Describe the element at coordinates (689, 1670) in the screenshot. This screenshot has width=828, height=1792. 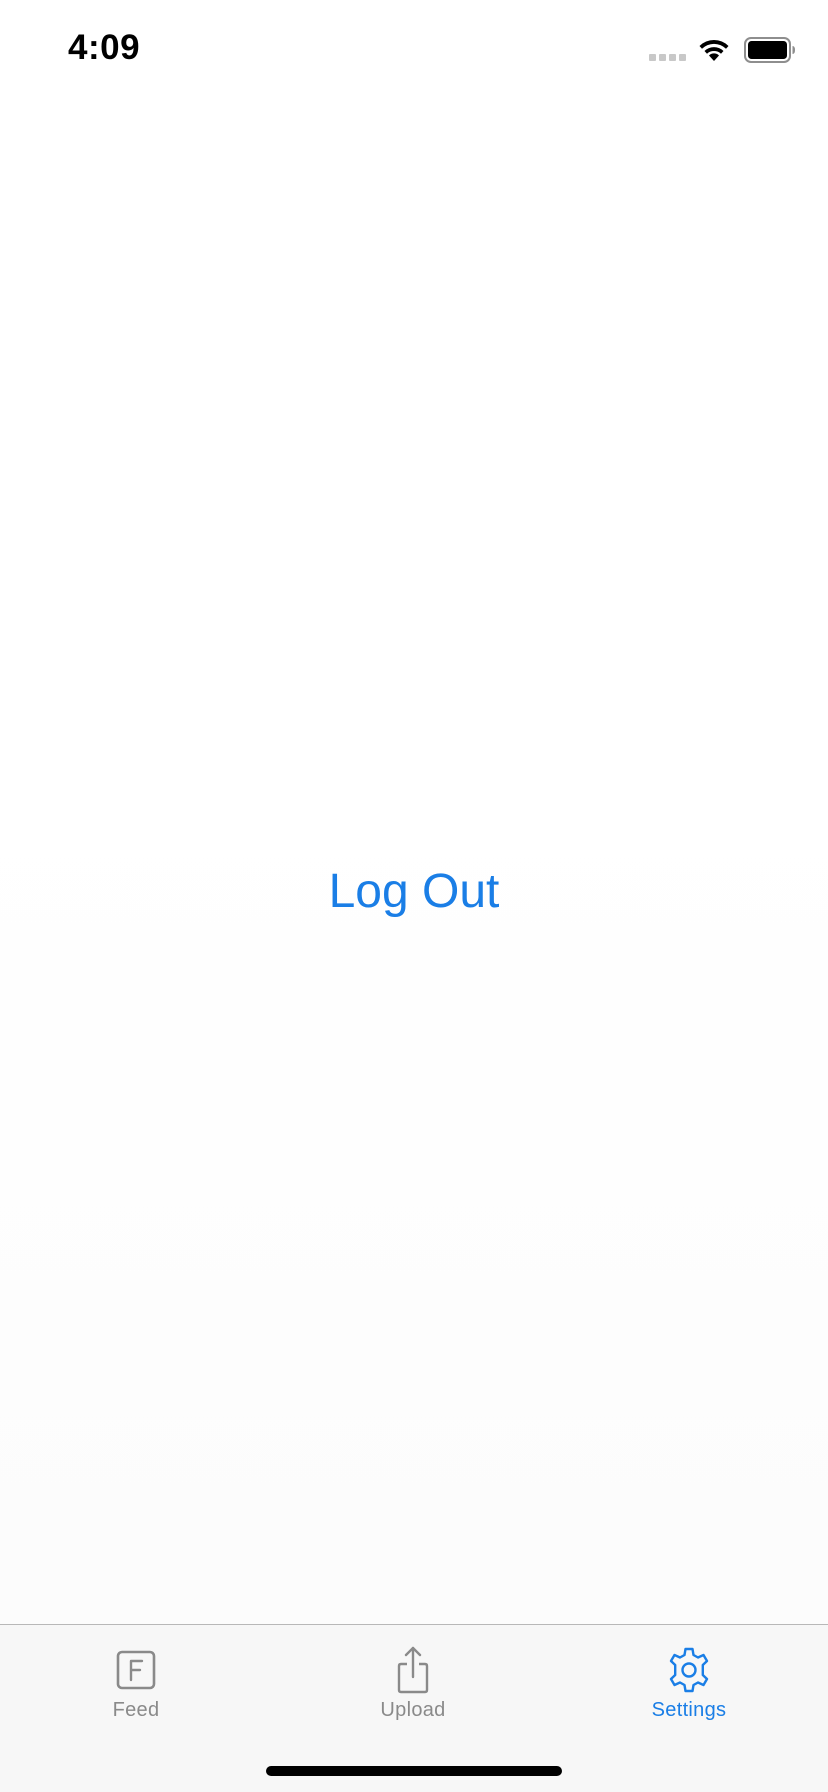
I see `gear-icon` at that location.